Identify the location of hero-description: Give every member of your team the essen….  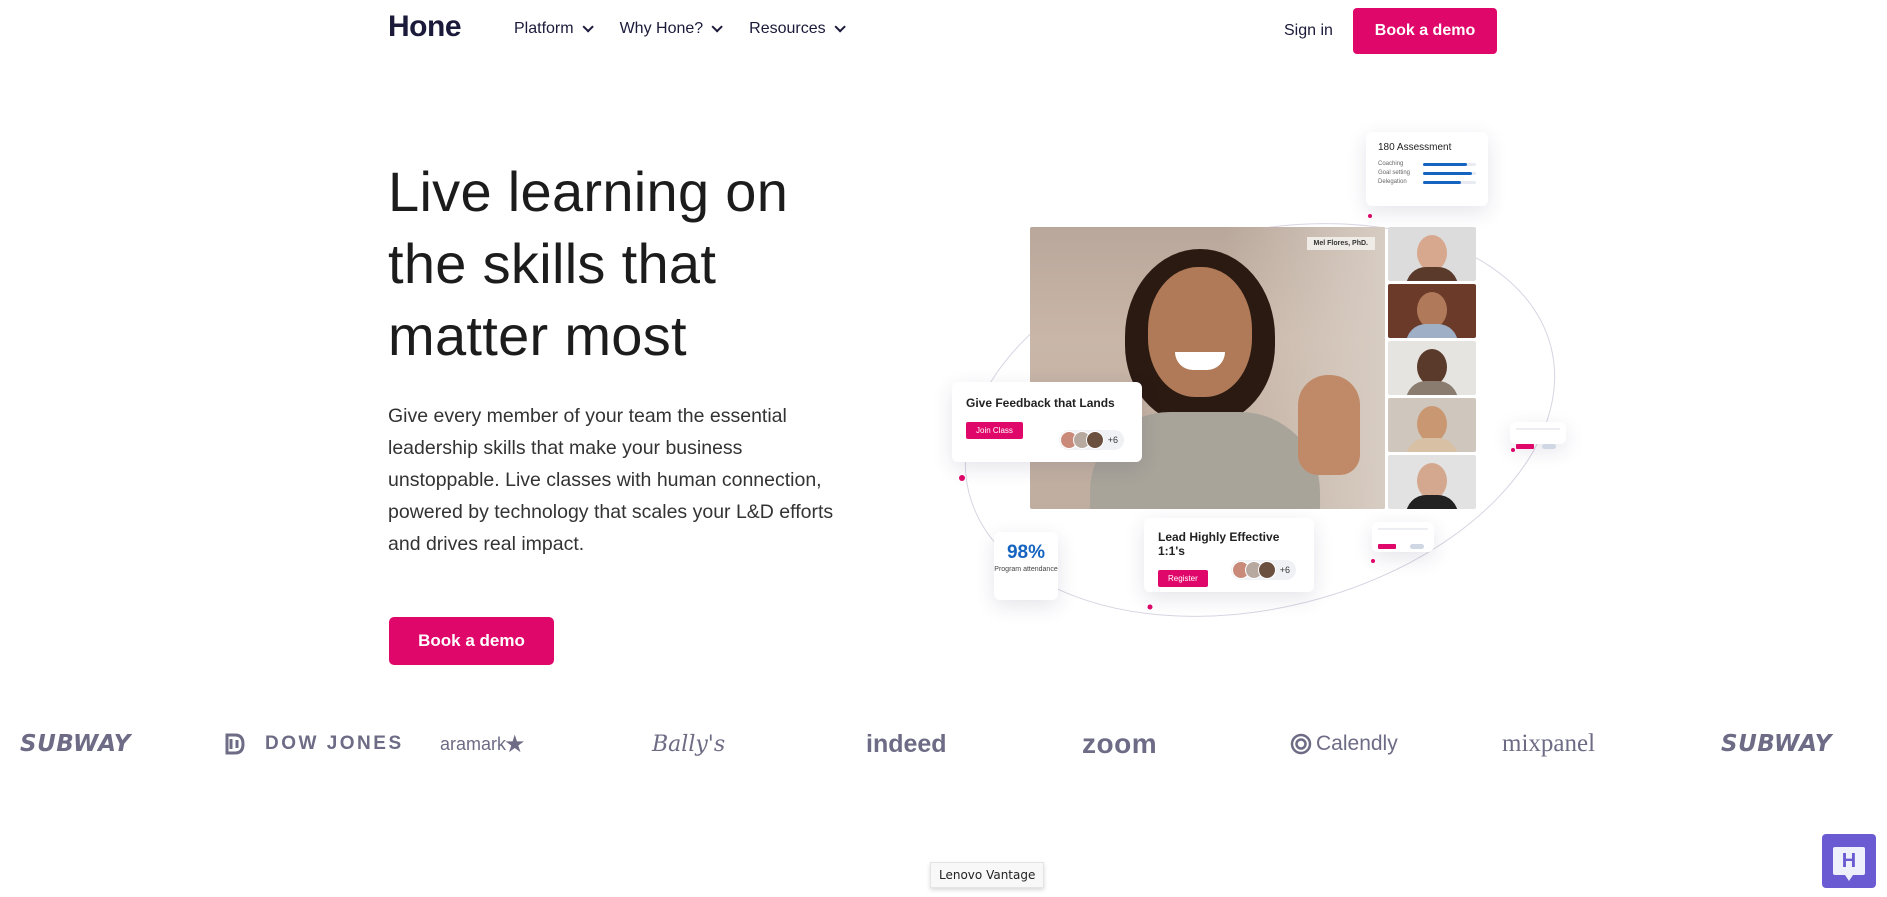
(611, 480).